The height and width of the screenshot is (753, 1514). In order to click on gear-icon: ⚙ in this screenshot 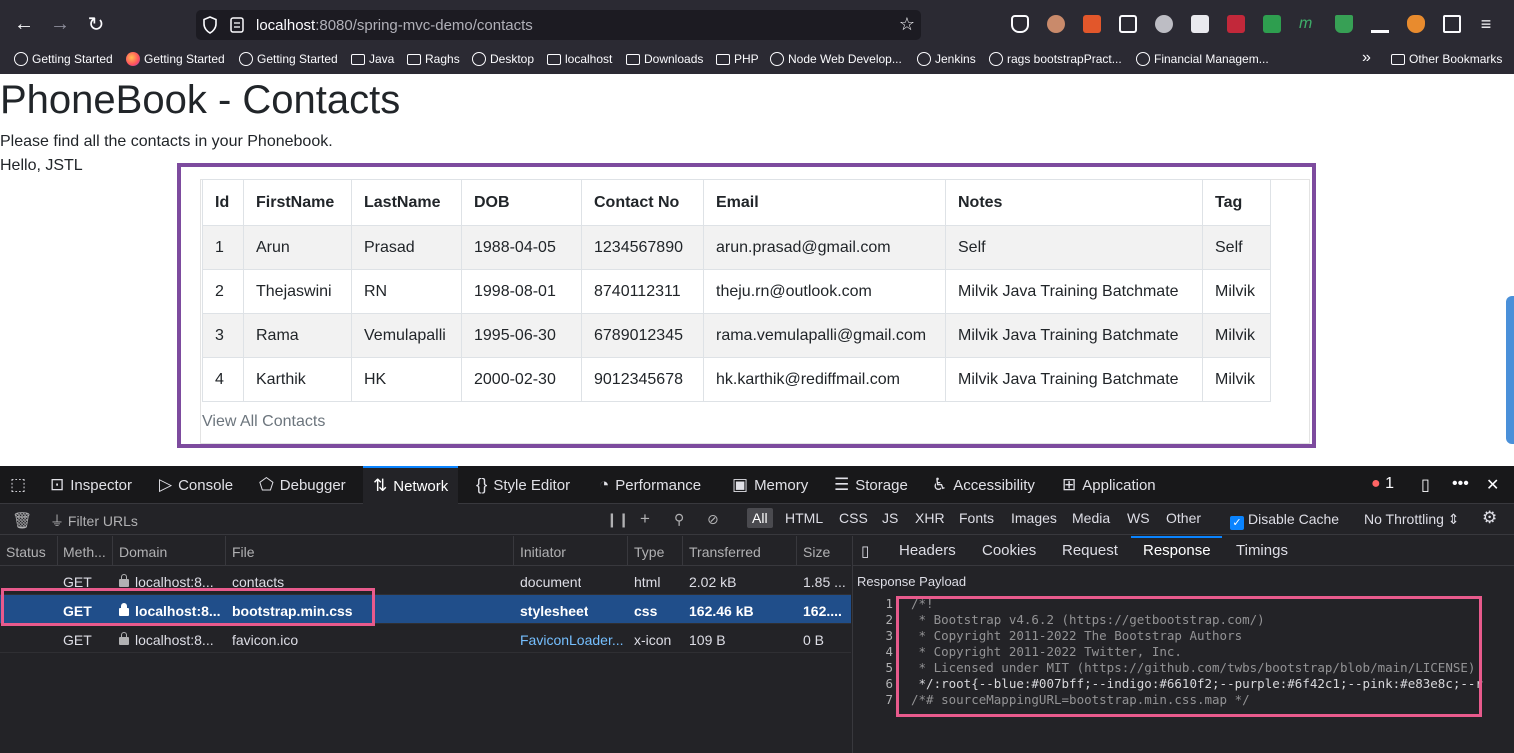, I will do `click(1489, 518)`.